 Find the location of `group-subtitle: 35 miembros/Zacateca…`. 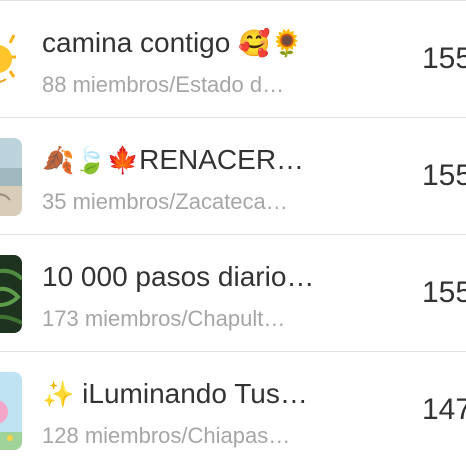

group-subtitle: 35 miembros/Zacateca… is located at coordinates (165, 201).